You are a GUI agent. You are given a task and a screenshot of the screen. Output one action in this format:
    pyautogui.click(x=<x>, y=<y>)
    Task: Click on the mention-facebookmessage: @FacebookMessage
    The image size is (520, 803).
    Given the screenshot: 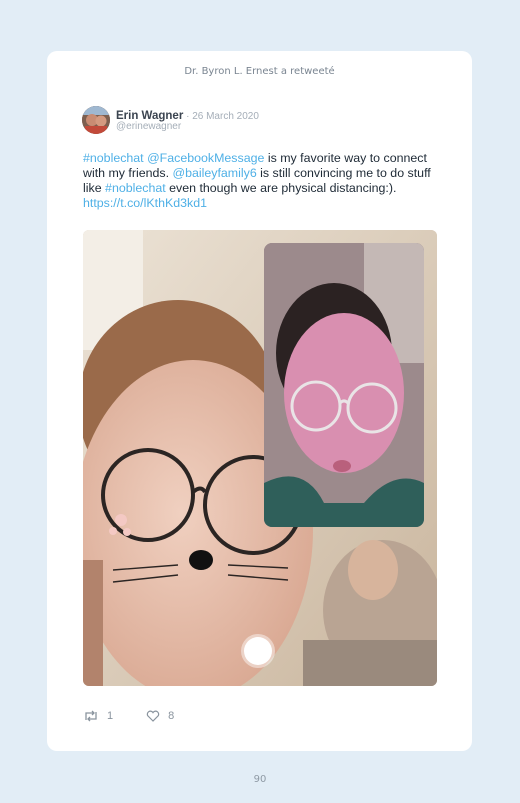 What is the action you would take?
    pyautogui.click(x=205, y=158)
    